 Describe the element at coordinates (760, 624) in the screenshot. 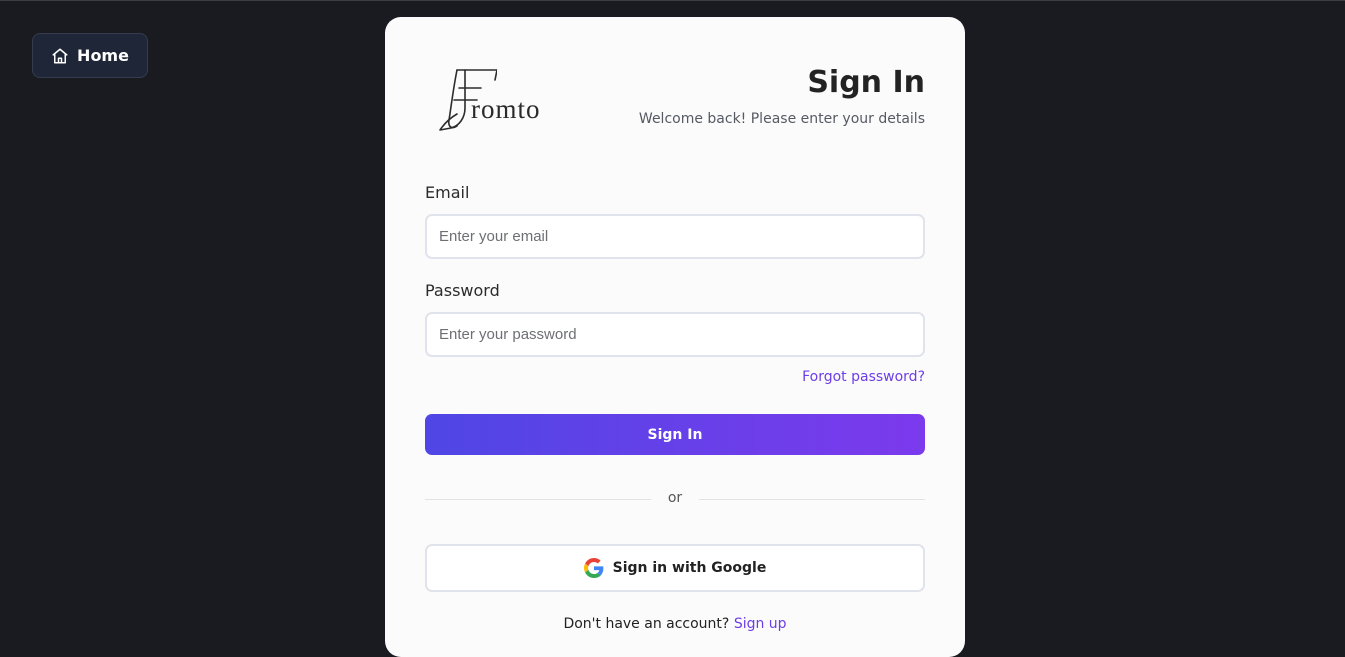

I see `sign-up-link: Sign up` at that location.